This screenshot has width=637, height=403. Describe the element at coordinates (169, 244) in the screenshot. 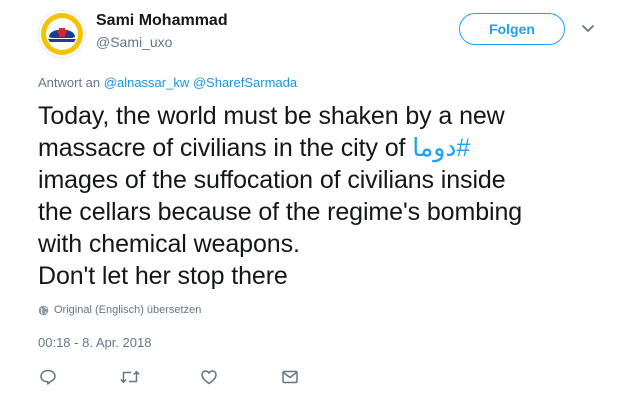

I see `tweet-line: with chemical weapons.` at that location.